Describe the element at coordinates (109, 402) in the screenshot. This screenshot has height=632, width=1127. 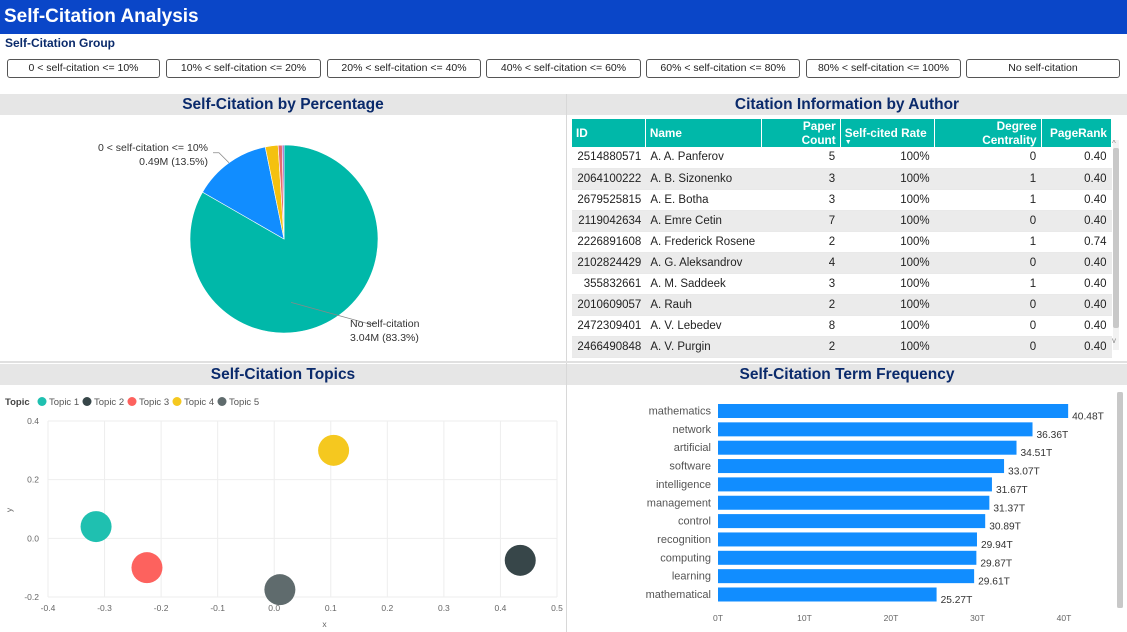
I see `legend-label-topic-2: Topic 2` at that location.